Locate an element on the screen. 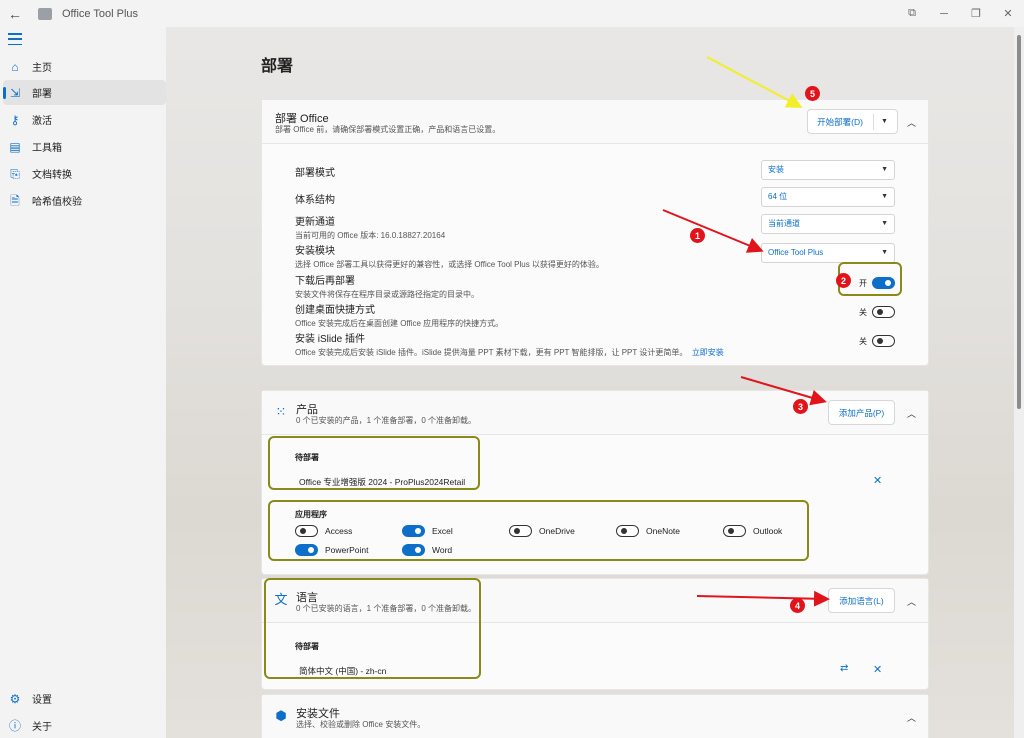 The width and height of the screenshot is (1024, 738). sidebar-item-home: ⌂ 主页 is located at coordinates (84, 66).